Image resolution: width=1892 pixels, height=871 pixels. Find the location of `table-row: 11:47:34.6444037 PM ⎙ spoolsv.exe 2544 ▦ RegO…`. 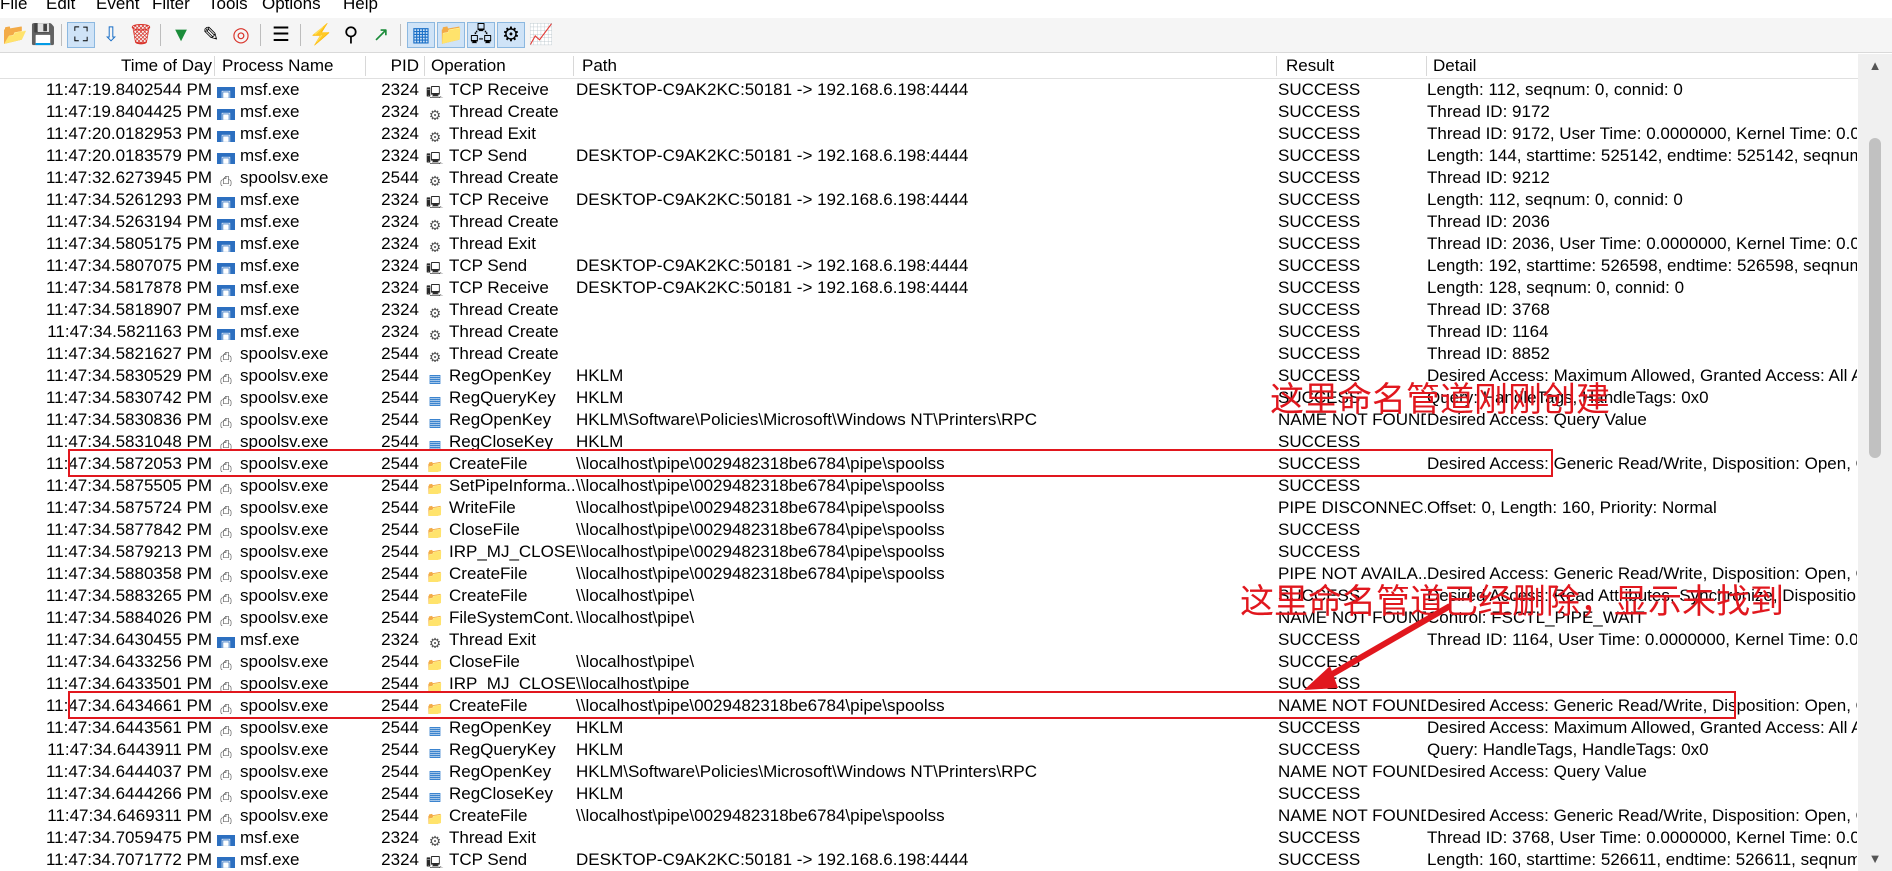

table-row: 11:47:34.6444037 PM ⎙ spoolsv.exe 2544 ▦ RegO… is located at coordinates (929, 772).